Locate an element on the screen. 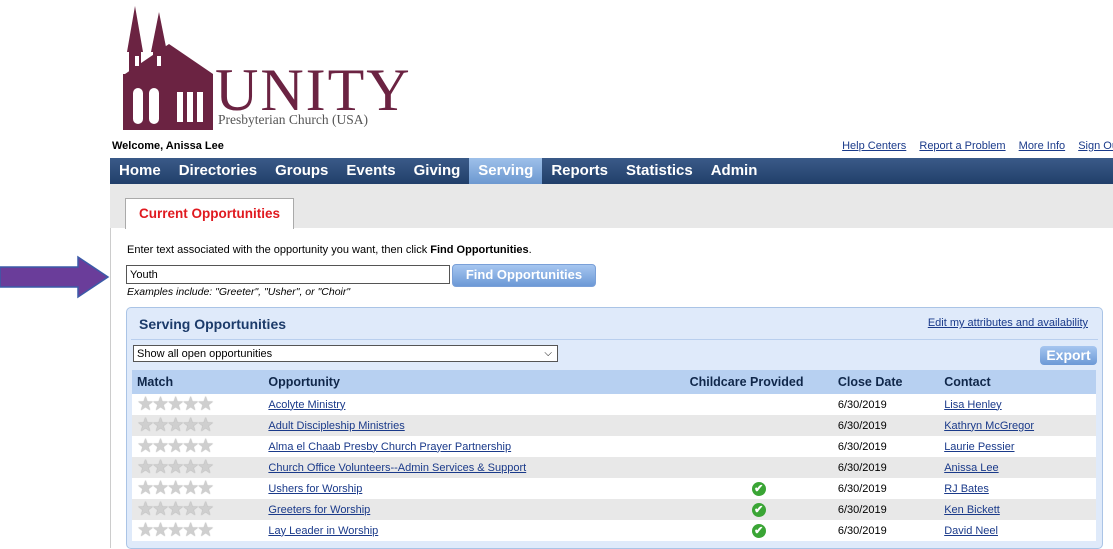 The image size is (1113, 549). tab-bar: Current Opportunities is located at coordinates (611, 206).